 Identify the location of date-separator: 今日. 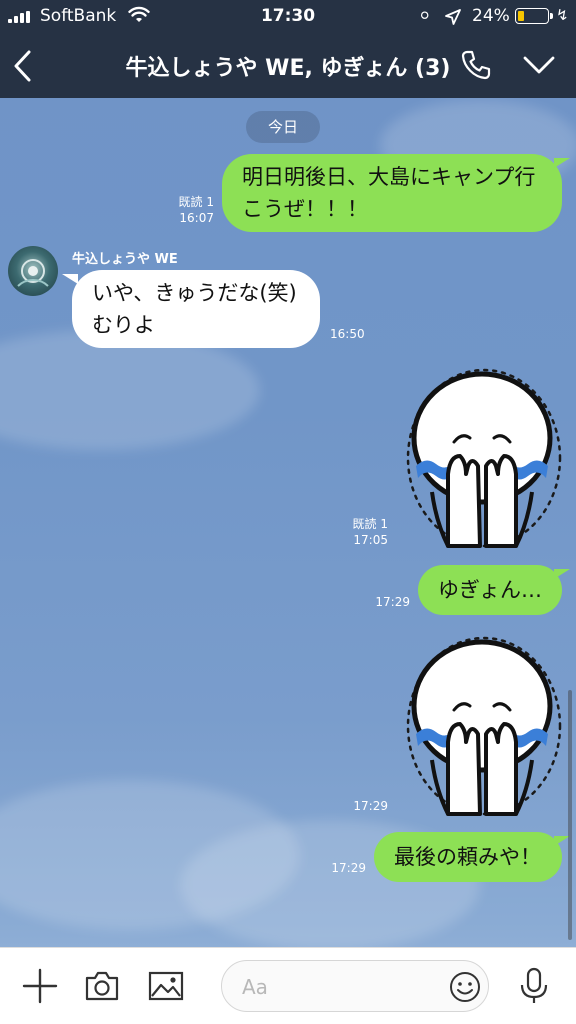
(283, 127).